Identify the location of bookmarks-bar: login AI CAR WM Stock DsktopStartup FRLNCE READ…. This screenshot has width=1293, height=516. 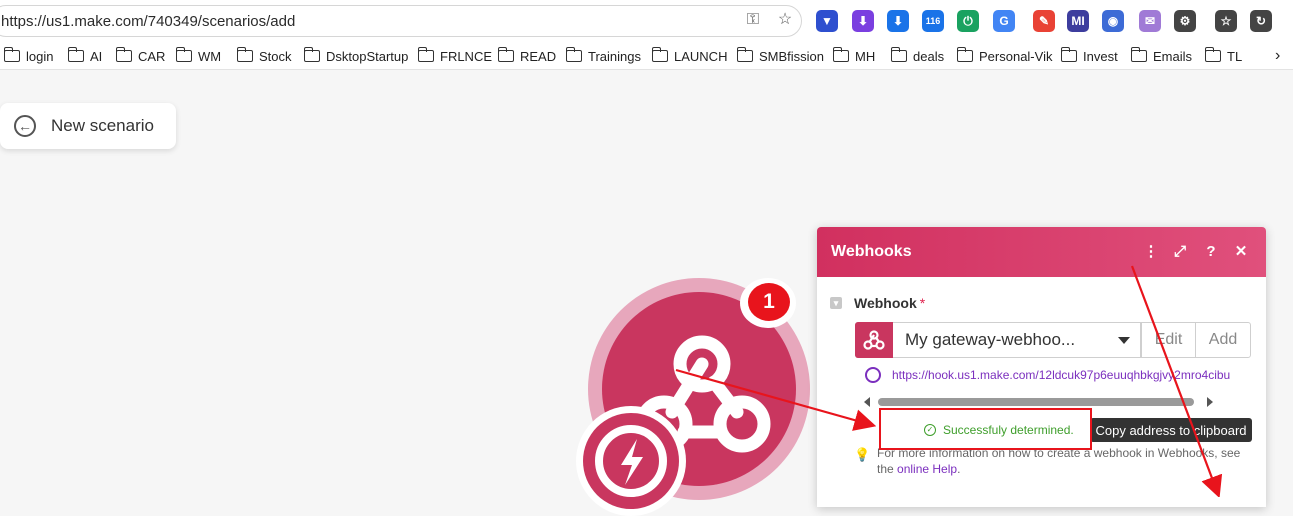
(646, 56).